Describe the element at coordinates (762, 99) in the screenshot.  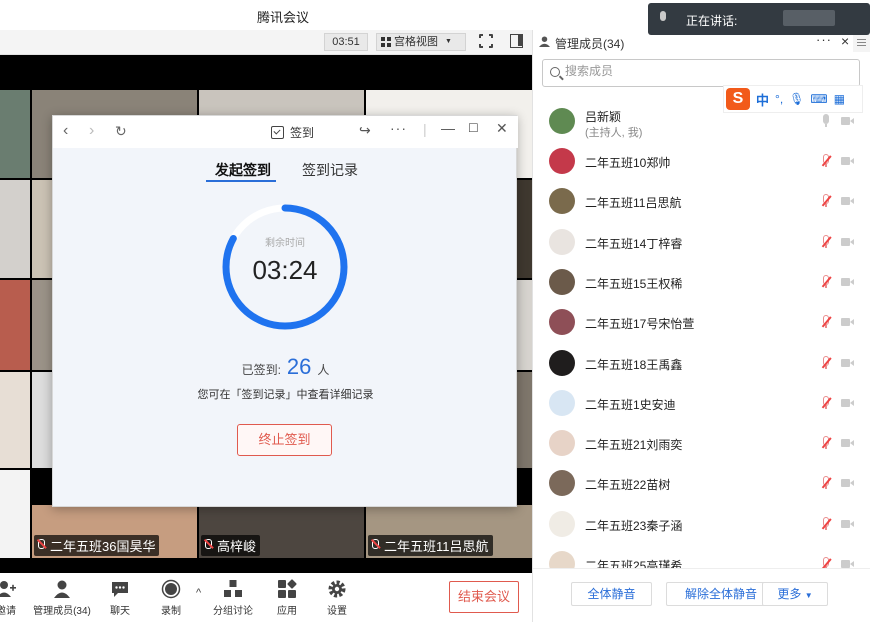
I see `ime-lang: 中` at that location.